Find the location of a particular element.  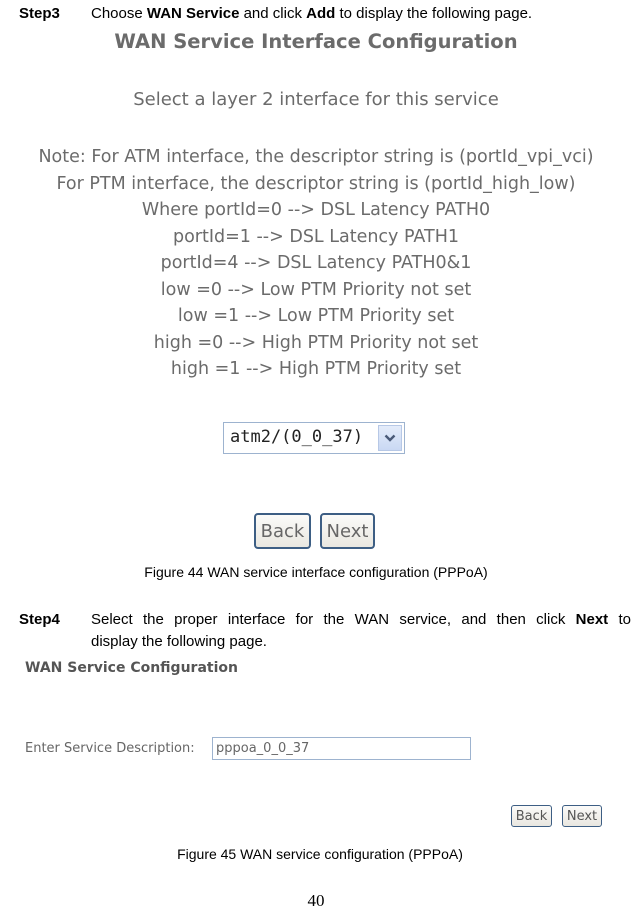

service-description-input is located at coordinates (341, 748).